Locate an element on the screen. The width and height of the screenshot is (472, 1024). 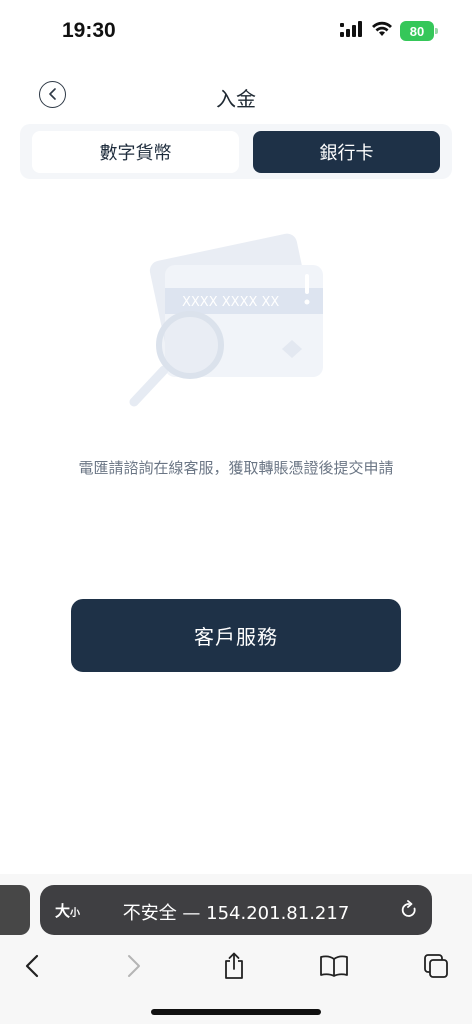
tab-crypto: 數字貨幣 is located at coordinates (135, 152).